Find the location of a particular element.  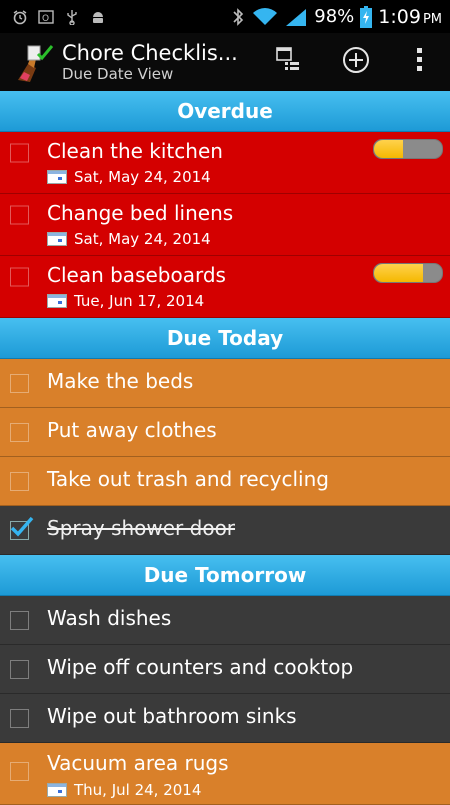

status-bar: O 98% 1:09 PM is located at coordinates (225, 16).